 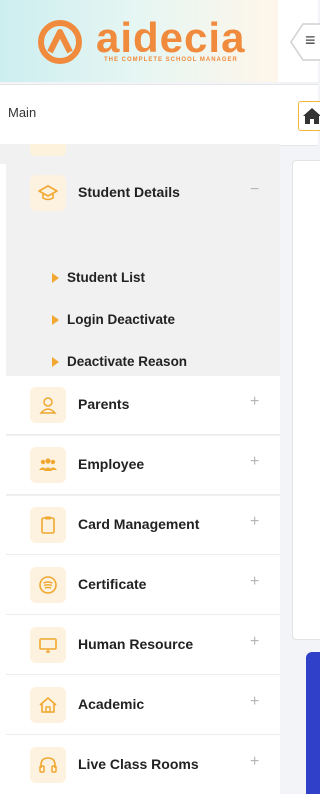 I want to click on submenu-item-login-deactivate: Login Deactivate, so click(x=113, y=322).